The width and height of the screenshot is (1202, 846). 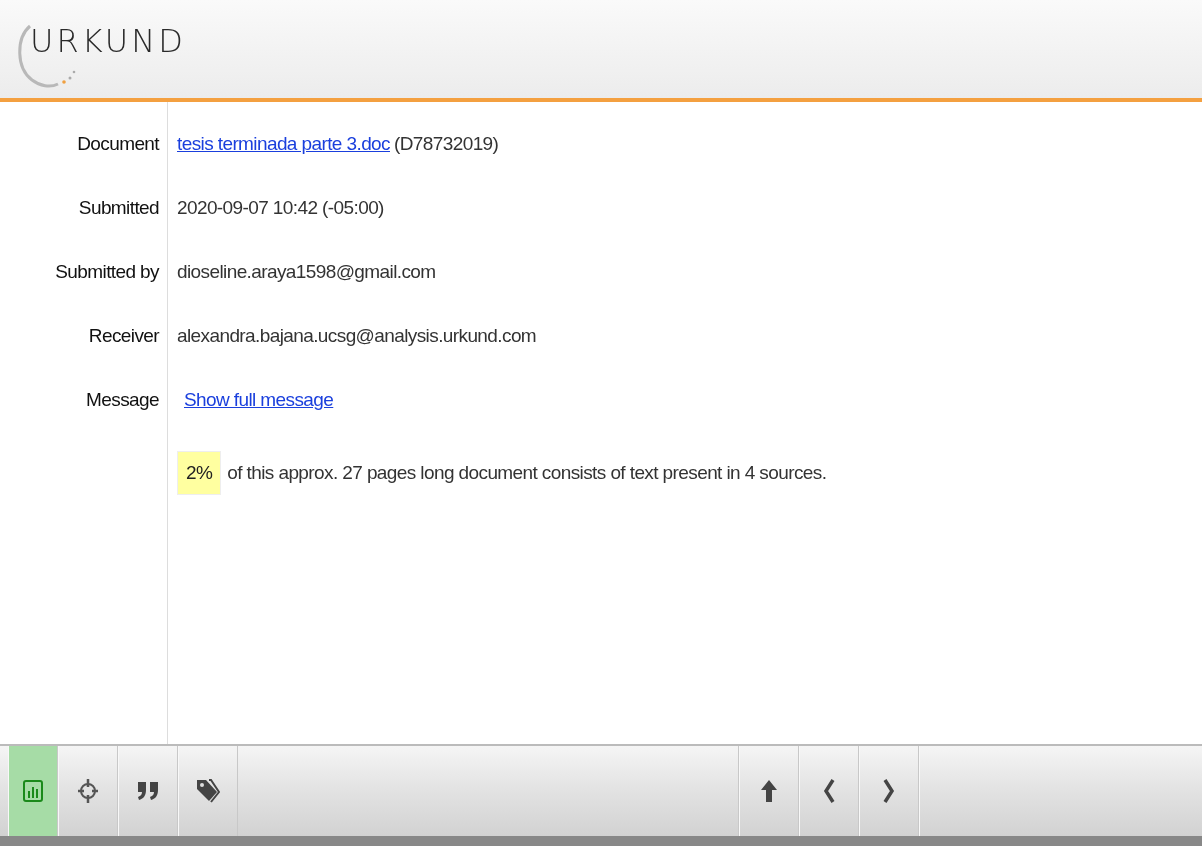 What do you see at coordinates (283, 144) in the screenshot?
I see `document-link: tesis terminada parte 3.doc` at bounding box center [283, 144].